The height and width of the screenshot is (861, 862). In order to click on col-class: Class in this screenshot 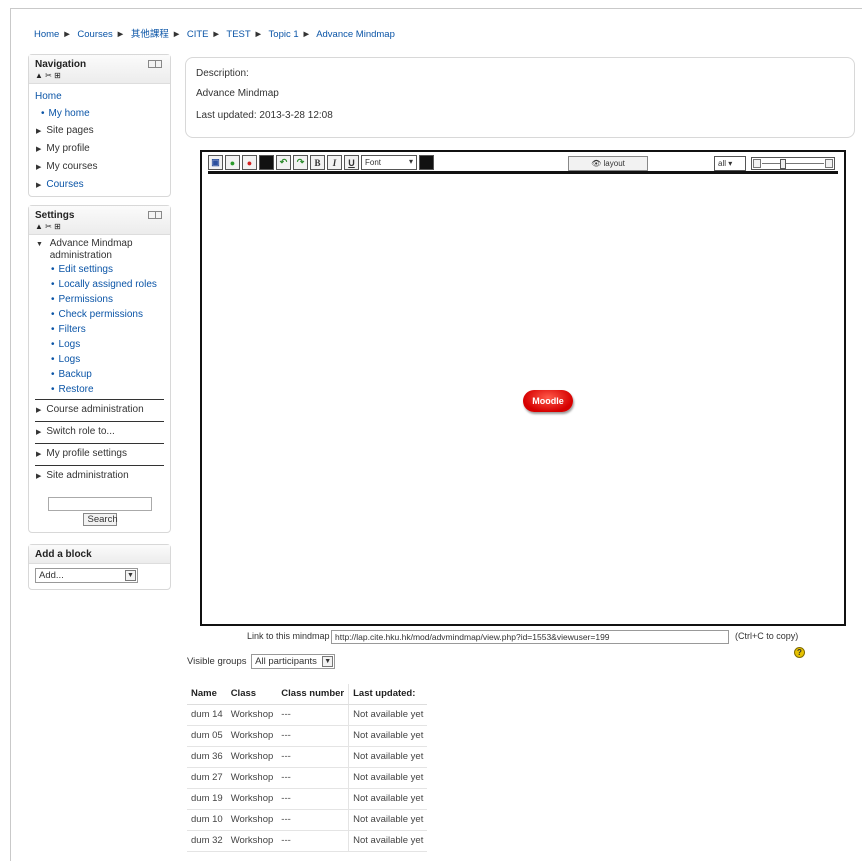, I will do `click(252, 694)`.